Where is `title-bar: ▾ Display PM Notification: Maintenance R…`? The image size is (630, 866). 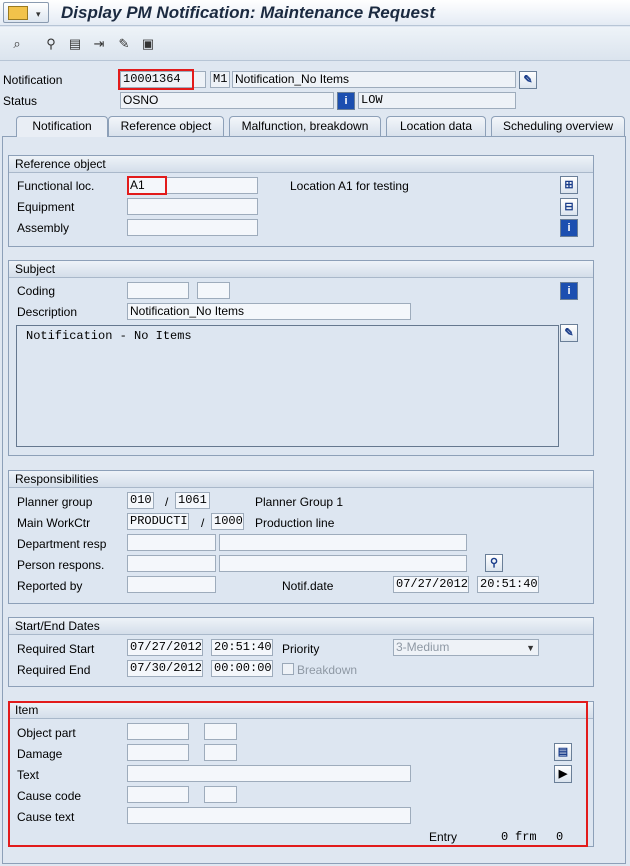 title-bar: ▾ Display PM Notification: Maintenance R… is located at coordinates (315, 13).